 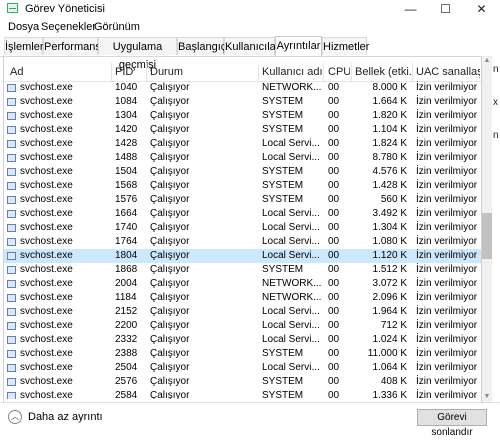 I want to click on process-memory: 4.576 K, so click(x=389, y=171).